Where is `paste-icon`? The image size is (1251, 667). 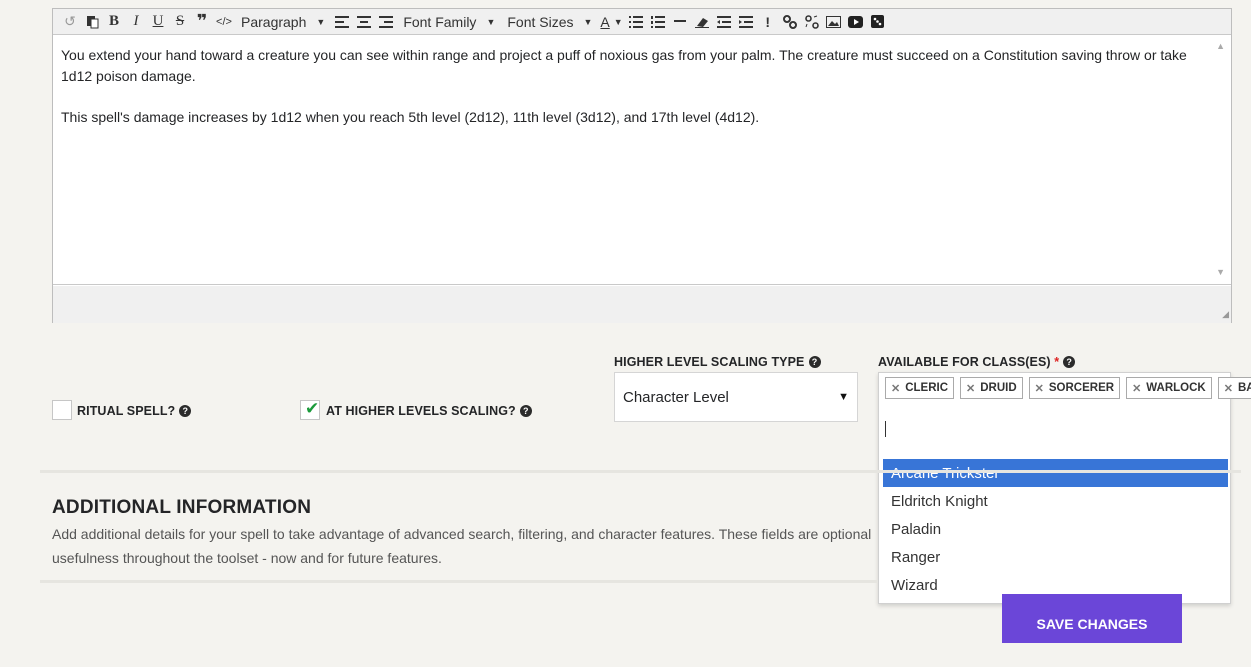 paste-icon is located at coordinates (92, 22).